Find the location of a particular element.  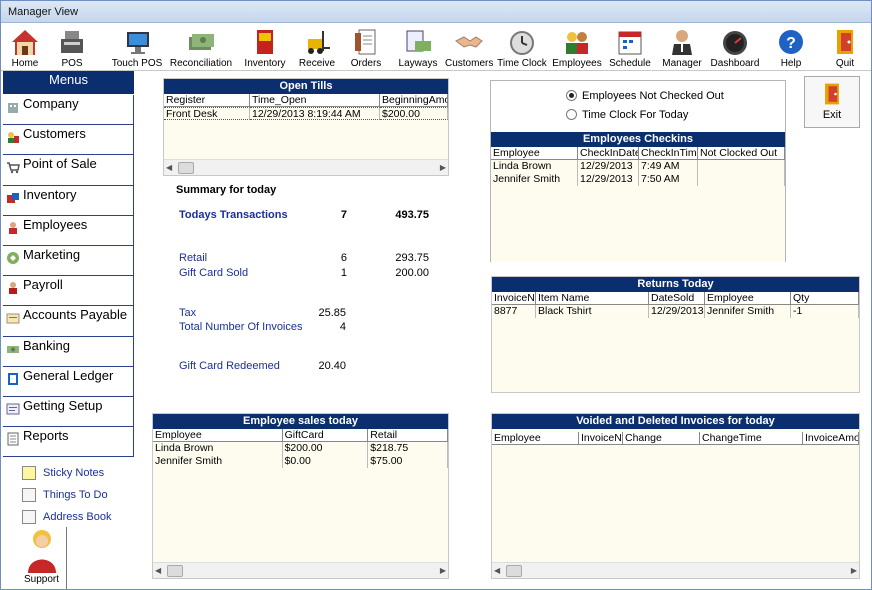

column-header: InvoiceAmou is located at coordinates (831, 438).